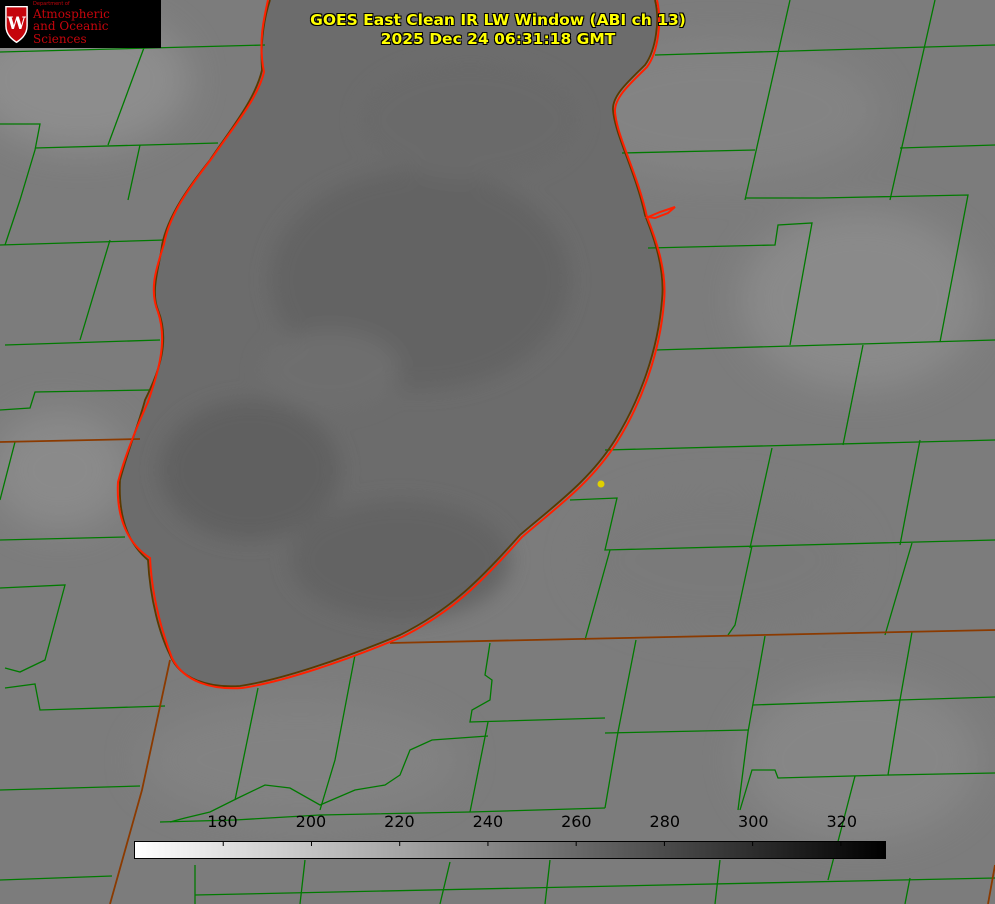 This screenshot has width=995, height=904. I want to click on colorbar-tick-label: 320, so click(842, 821).